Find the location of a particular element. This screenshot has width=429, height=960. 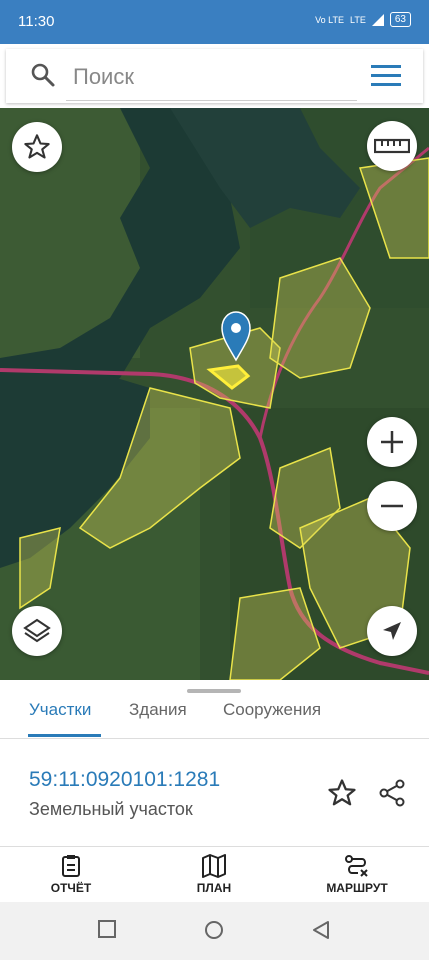

share-button is located at coordinates (392, 793).